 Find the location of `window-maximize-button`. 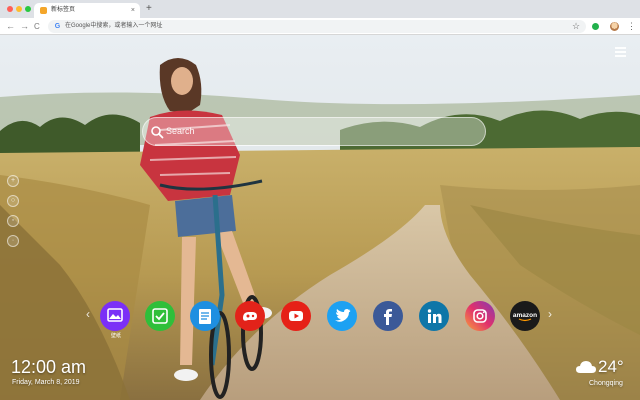

window-maximize-button is located at coordinates (28, 9).